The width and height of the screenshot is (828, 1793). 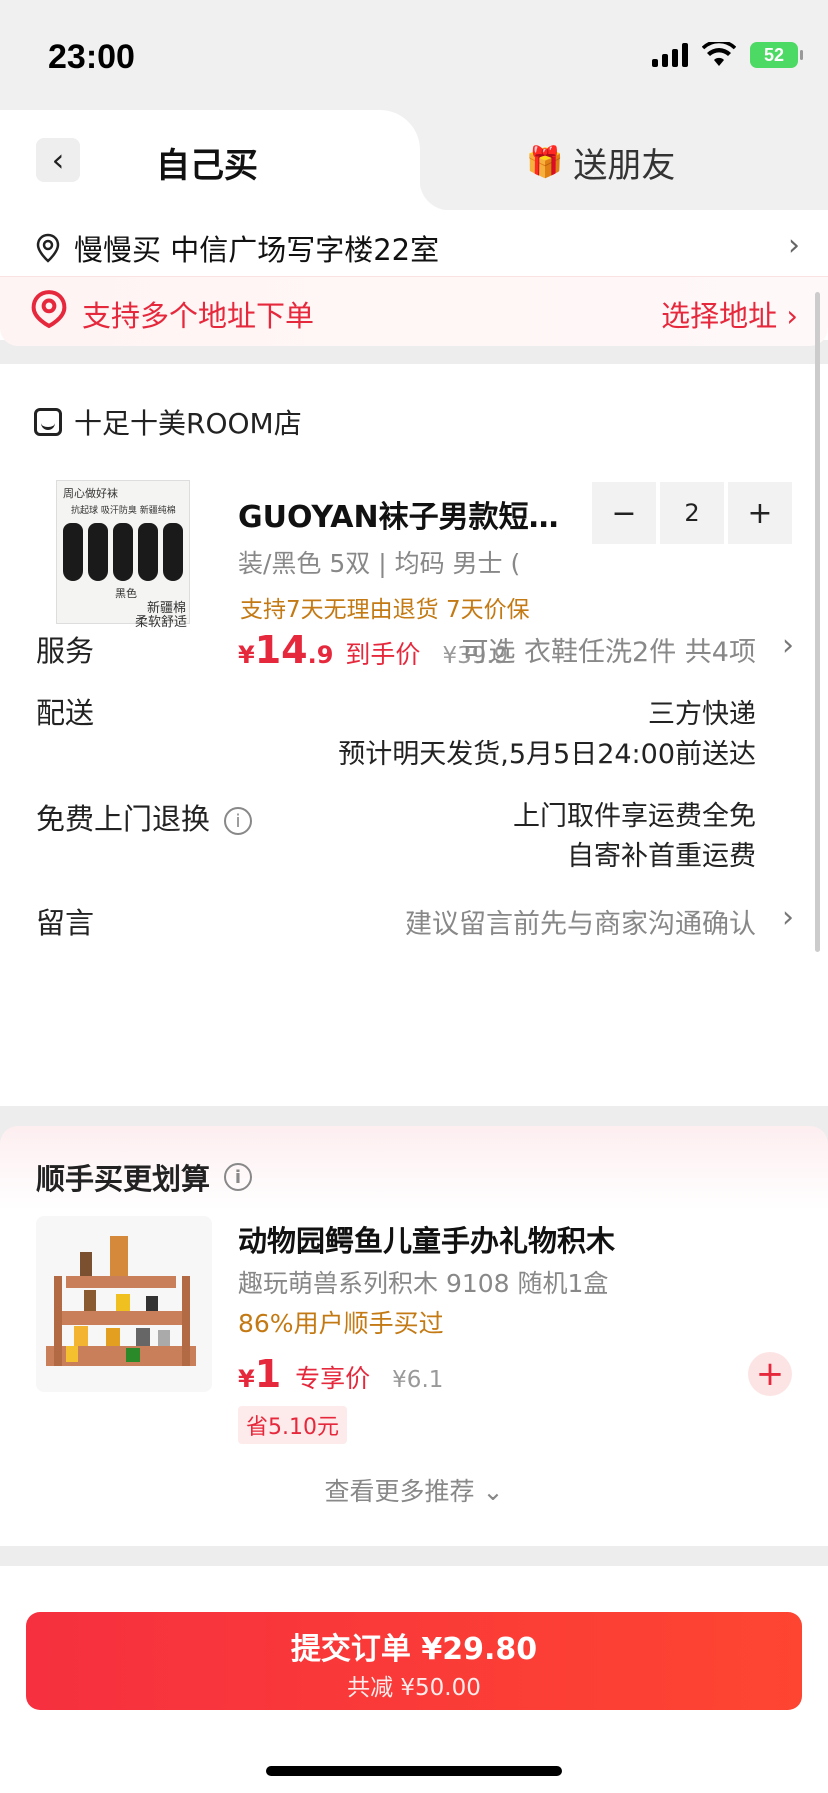 I want to click on delivery-estimate: 预计明天发货,5月5日24:00前送达, so click(x=547, y=754).